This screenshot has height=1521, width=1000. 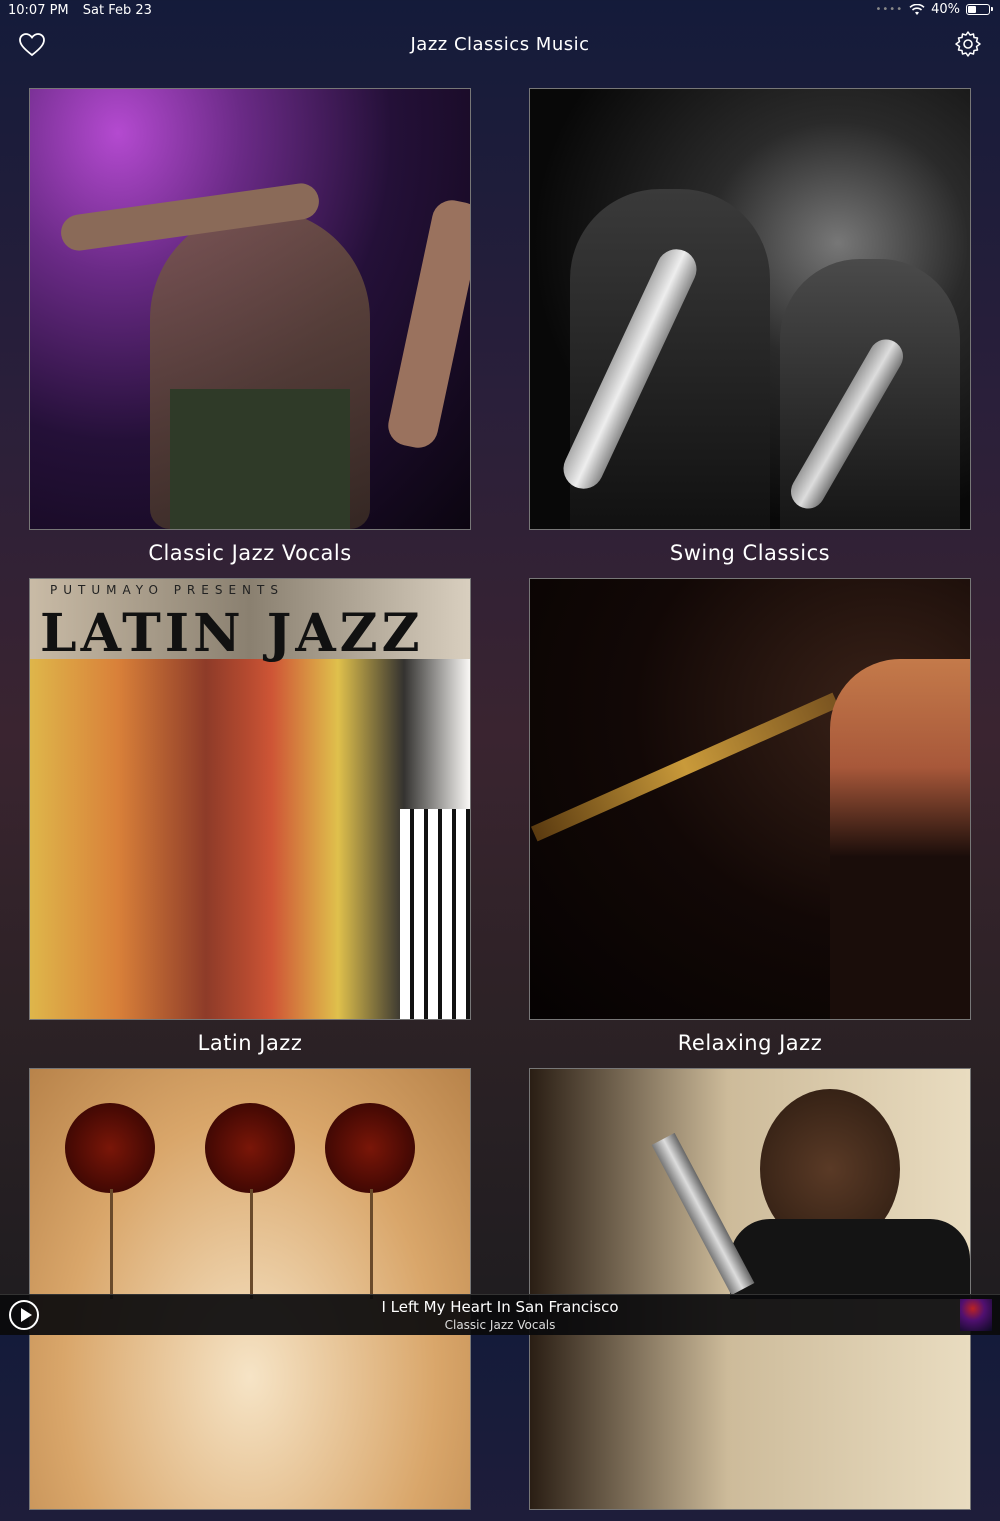 What do you see at coordinates (250, 553) in the screenshot?
I see `category-label: Classic Jazz Vocals` at bounding box center [250, 553].